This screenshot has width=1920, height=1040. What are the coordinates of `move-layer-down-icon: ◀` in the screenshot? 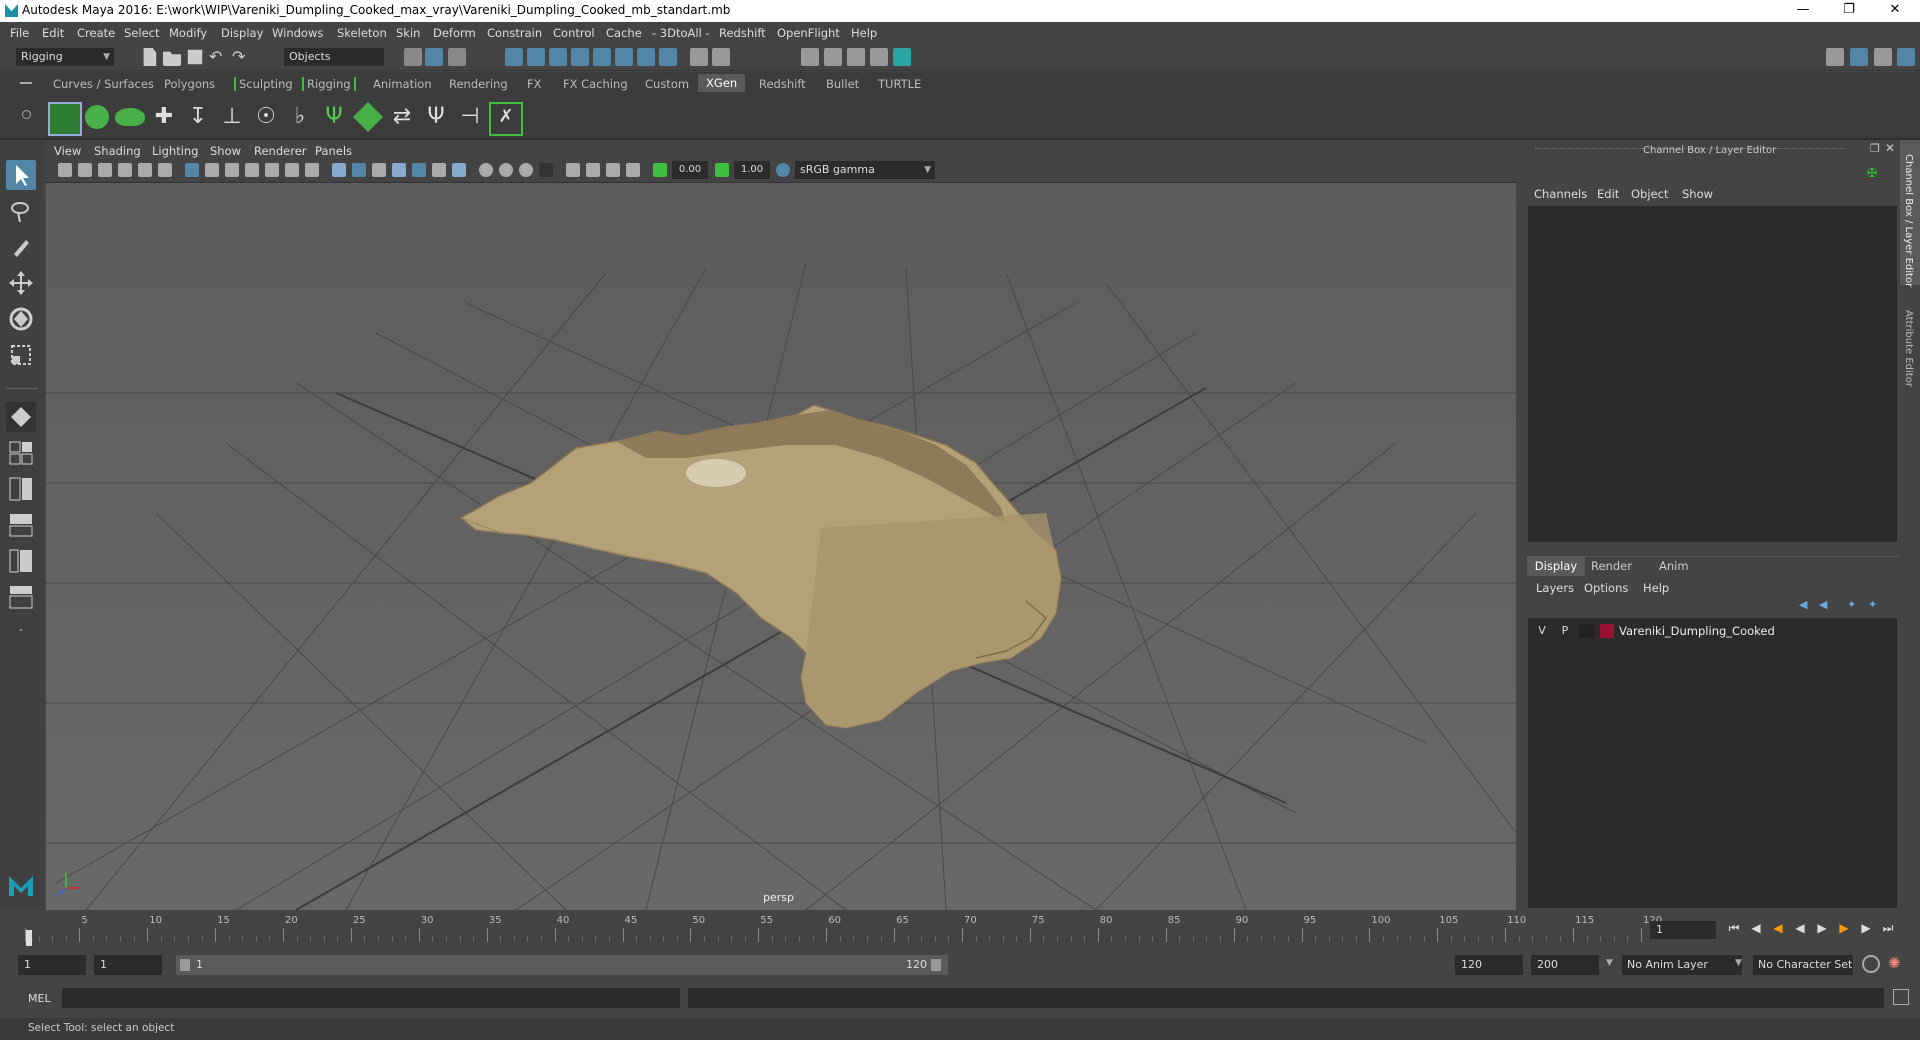 It's located at (1823, 604).